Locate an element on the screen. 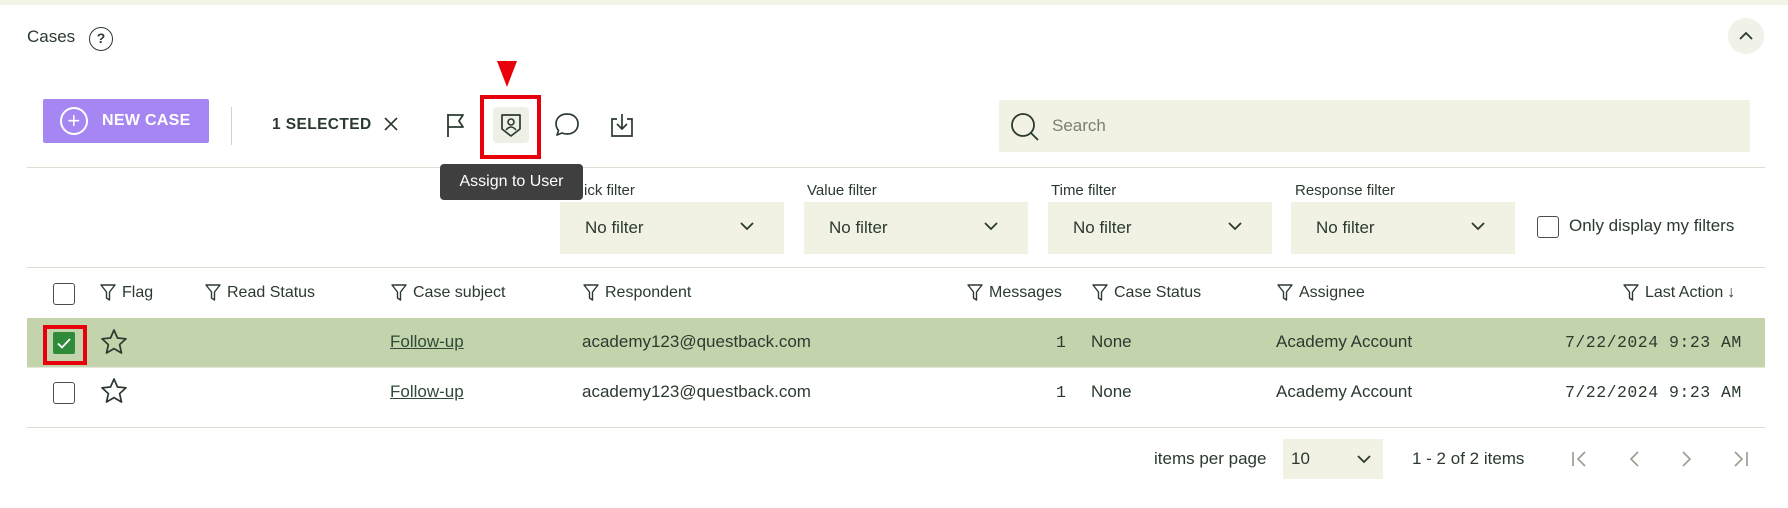 The height and width of the screenshot is (508, 1788). assign-tooltip: Assign to User is located at coordinates (511, 182).